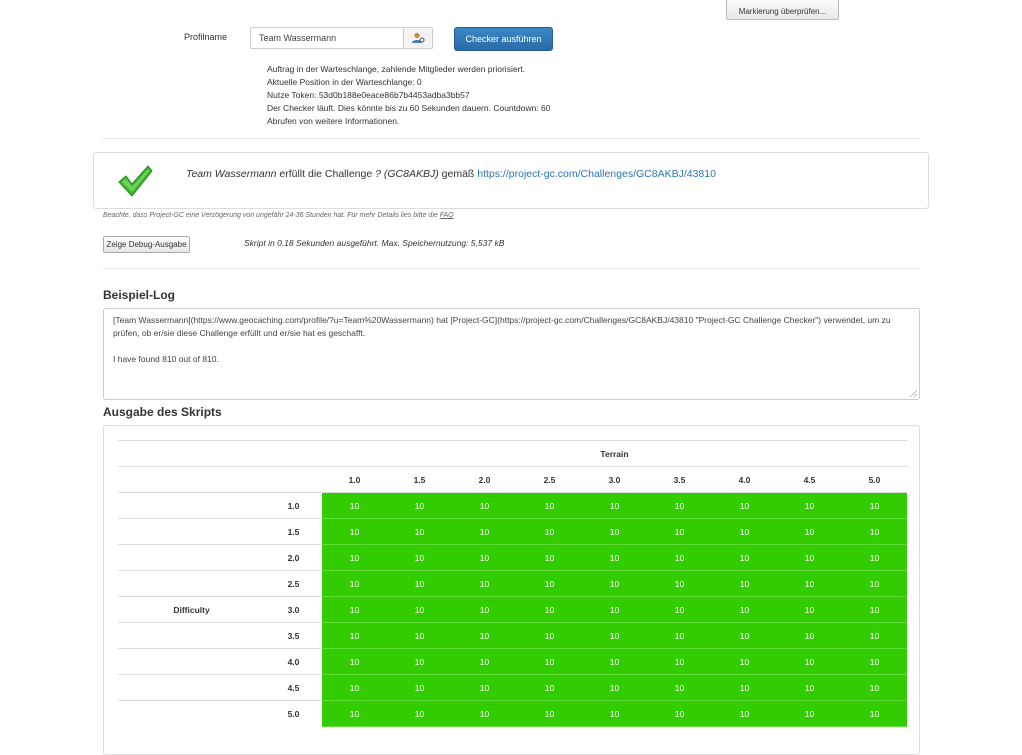 This screenshot has height=755, width=1022. I want to click on user-lookup-icon, so click(417, 38).